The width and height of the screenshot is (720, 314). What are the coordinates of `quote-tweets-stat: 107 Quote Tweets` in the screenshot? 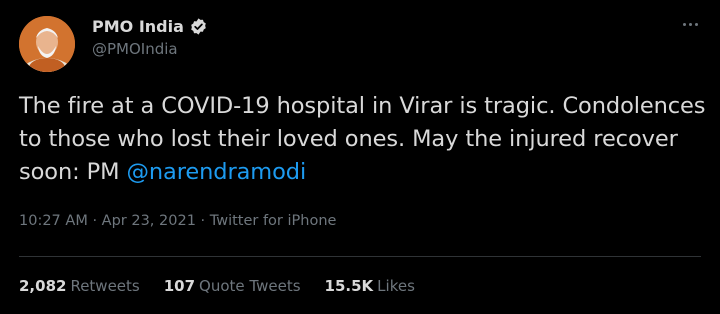 It's located at (232, 286).